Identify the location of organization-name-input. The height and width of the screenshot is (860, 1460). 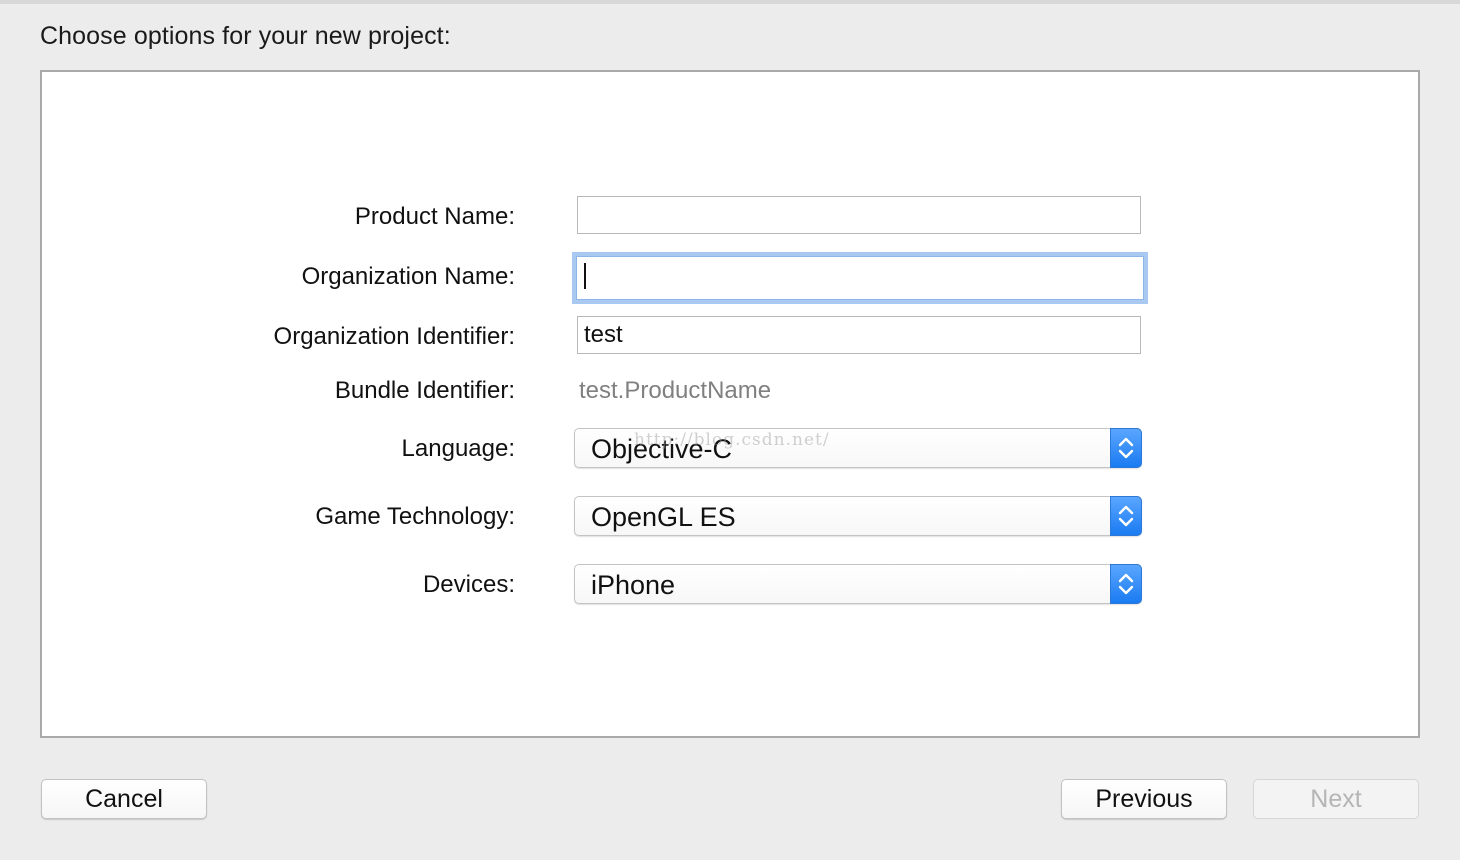
(860, 278).